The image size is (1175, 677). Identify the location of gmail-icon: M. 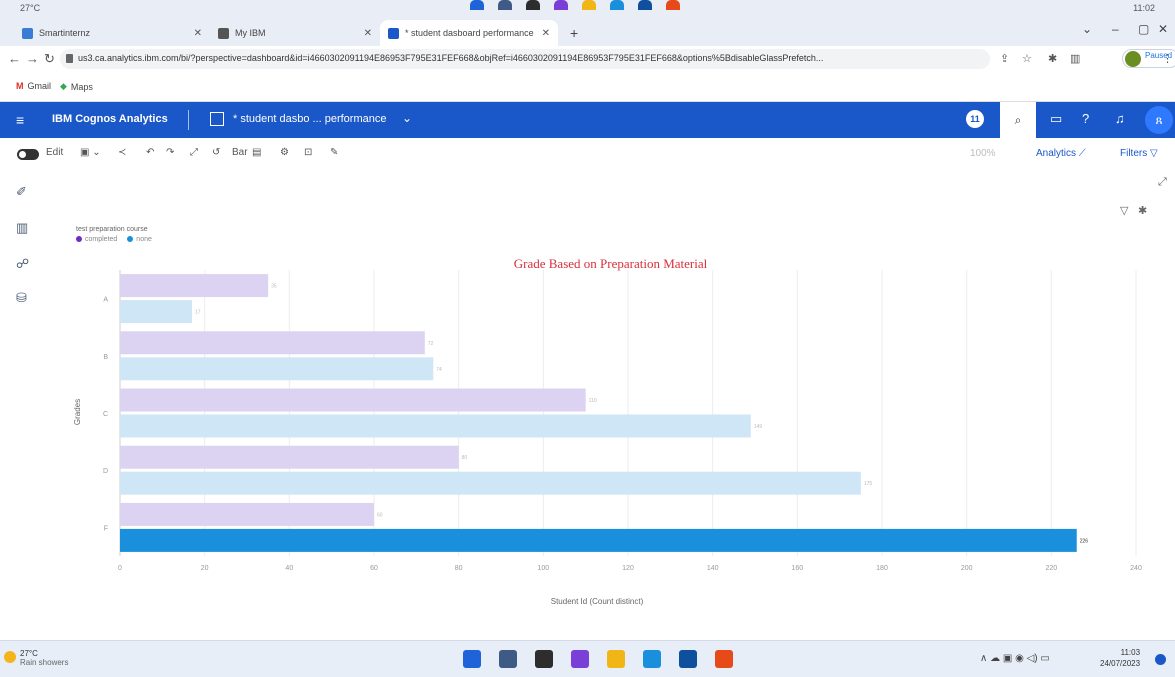
(20, 86).